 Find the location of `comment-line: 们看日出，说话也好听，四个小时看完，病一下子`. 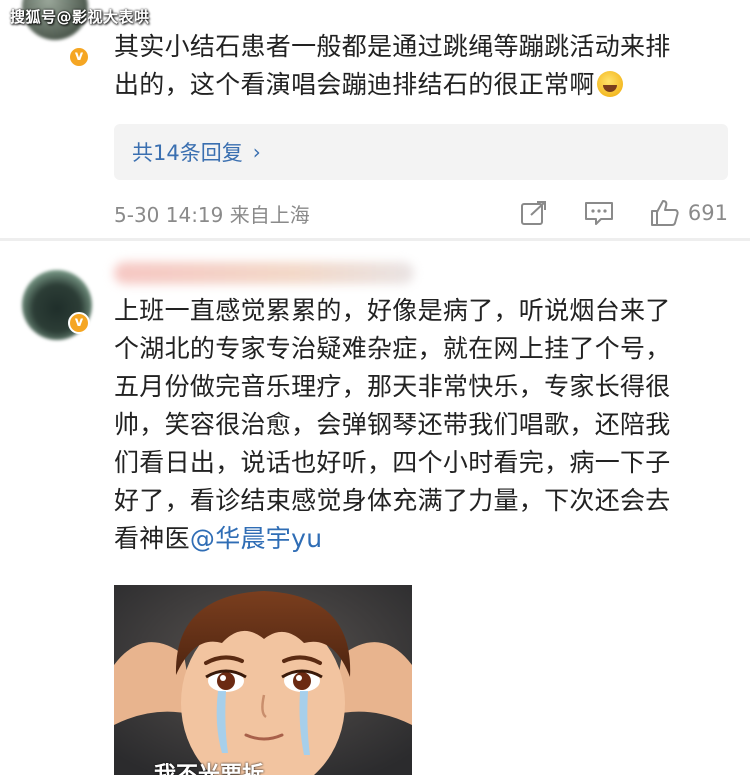

comment-line: 们看日出，说话也好听，四个小时看完，病一下子 is located at coordinates (392, 462).